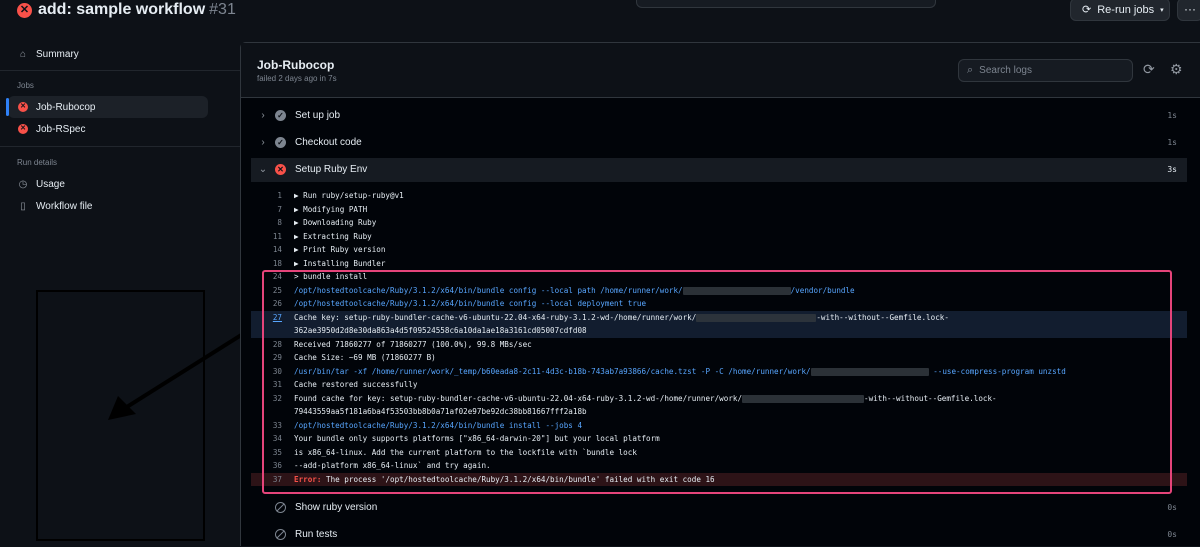  I want to click on error-label: Error:, so click(308, 479).